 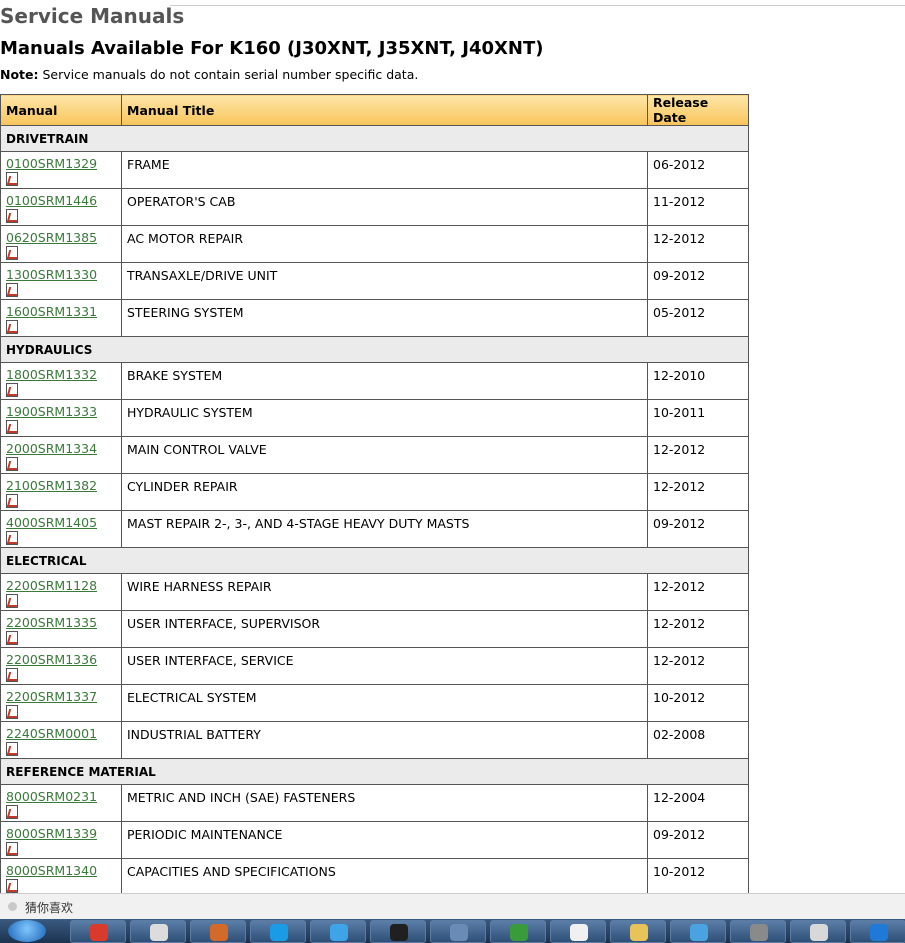 I want to click on vo-app-icon, so click(x=819, y=932).